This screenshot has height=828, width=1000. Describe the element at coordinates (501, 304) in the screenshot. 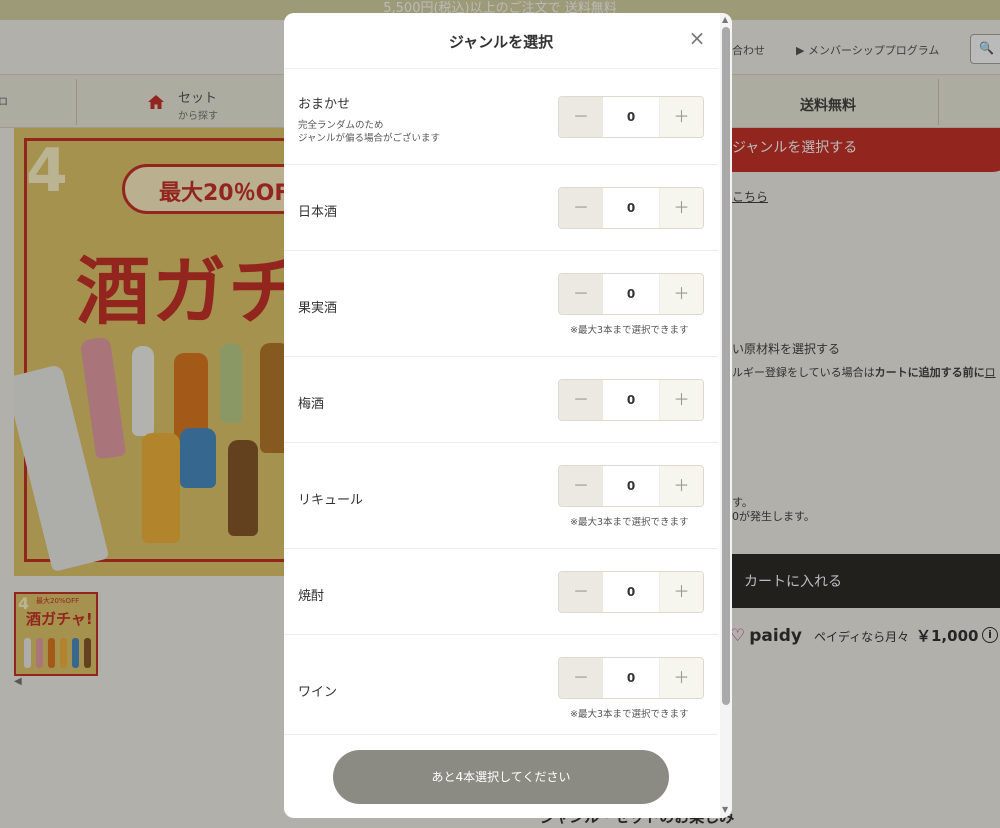

I see `genre-row-kajitsushu: 果実酒 － 0 ＋ ※最大3本まで選択できます` at that location.